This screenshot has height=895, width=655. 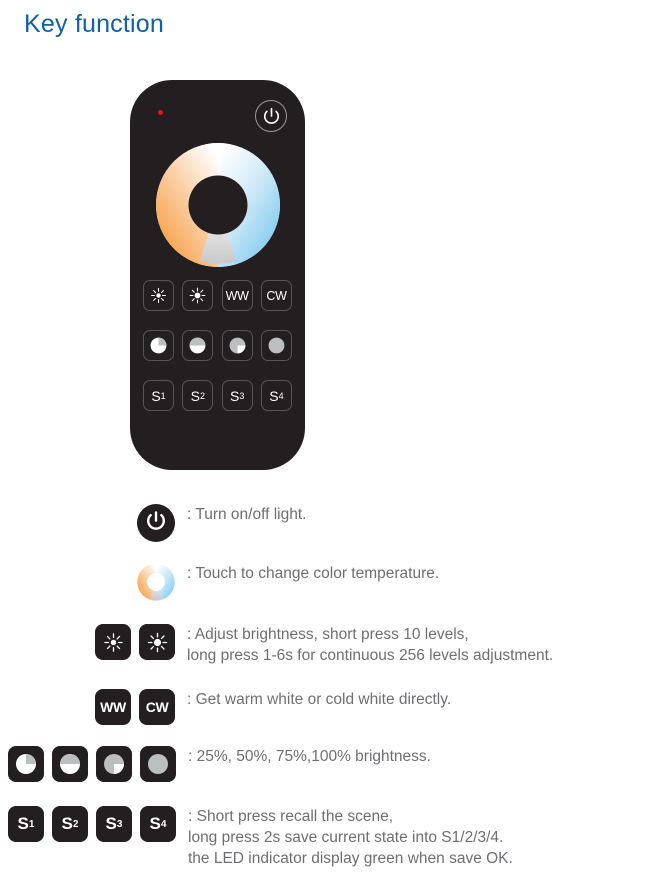 I want to click on legend-scene-1-button: S1, so click(x=26, y=824).